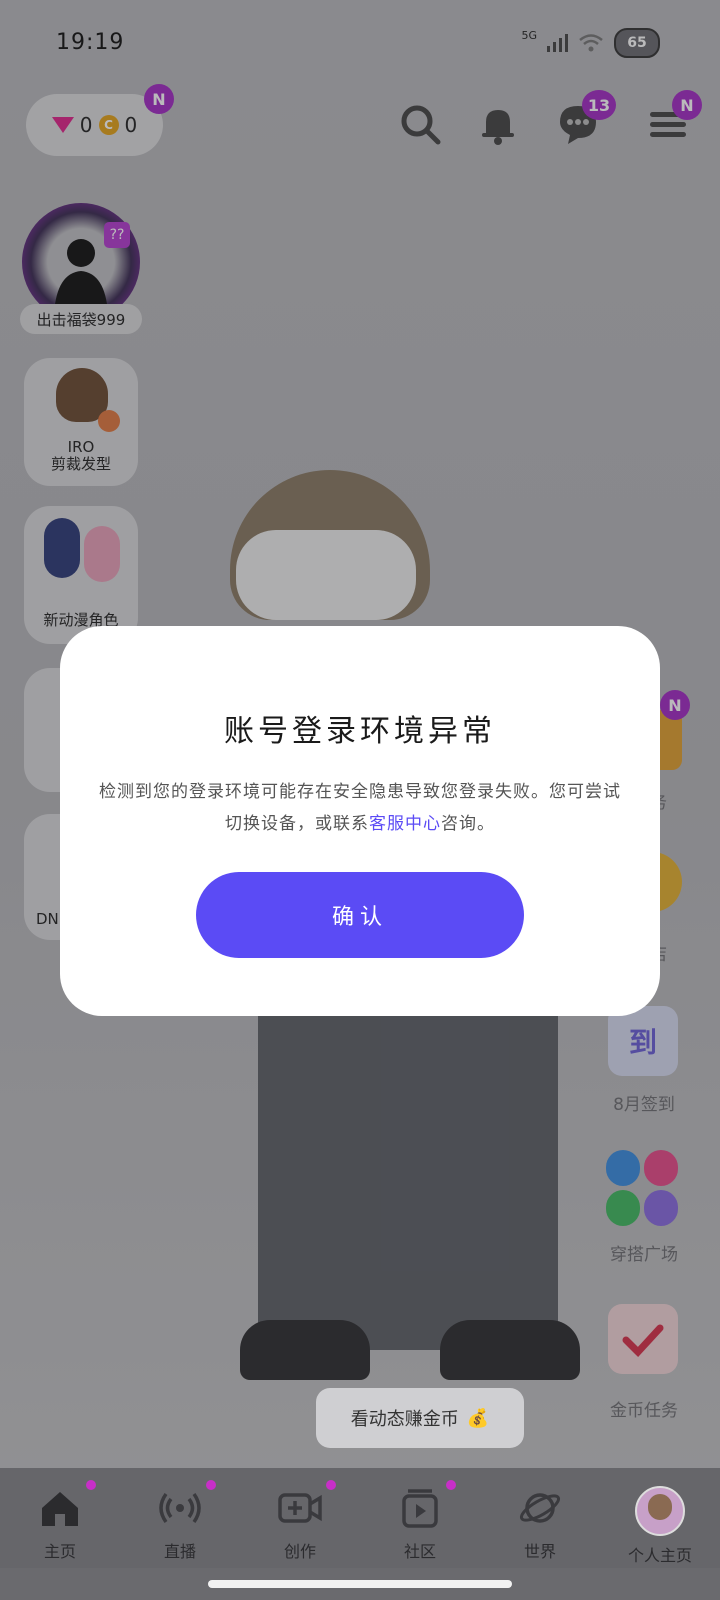  I want to click on play-stack-icon, so click(420, 1508).